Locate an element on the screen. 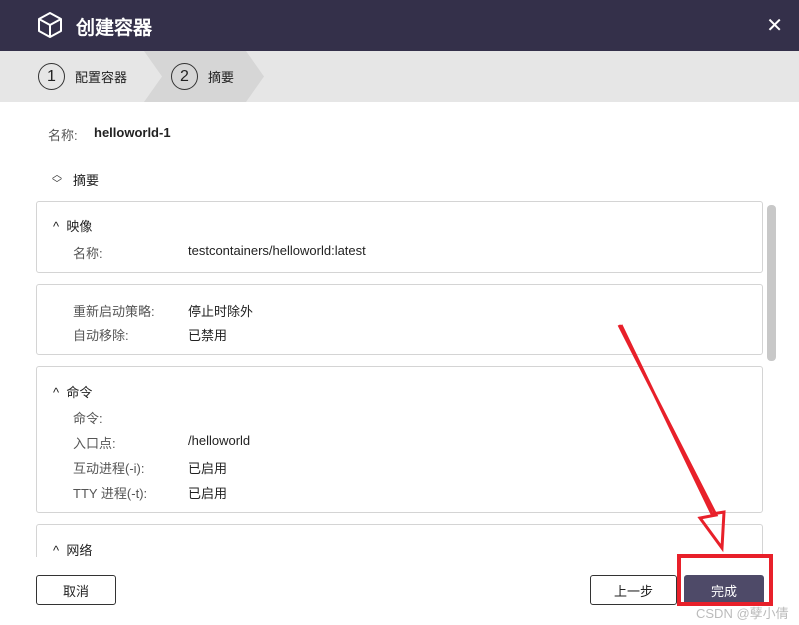 The height and width of the screenshot is (625, 799). arrow-annotation is located at coordinates (671, 438).